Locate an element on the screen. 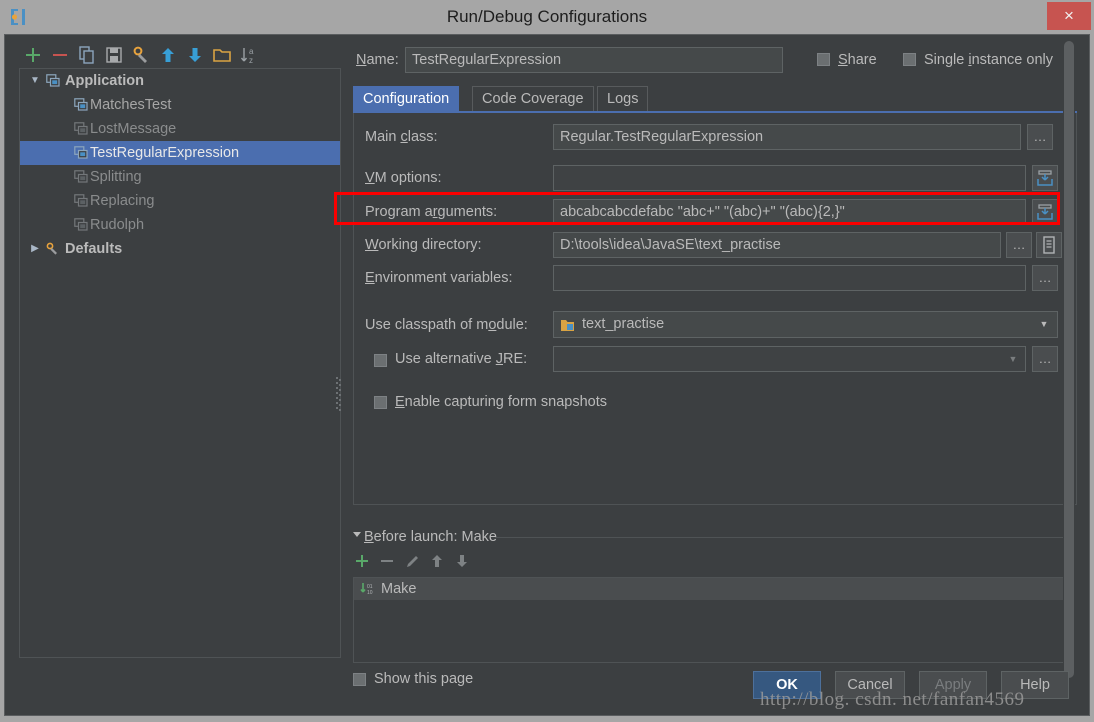 This screenshot has height=722, width=1094. tab-code-coverage: Code Coverage is located at coordinates (533, 99).